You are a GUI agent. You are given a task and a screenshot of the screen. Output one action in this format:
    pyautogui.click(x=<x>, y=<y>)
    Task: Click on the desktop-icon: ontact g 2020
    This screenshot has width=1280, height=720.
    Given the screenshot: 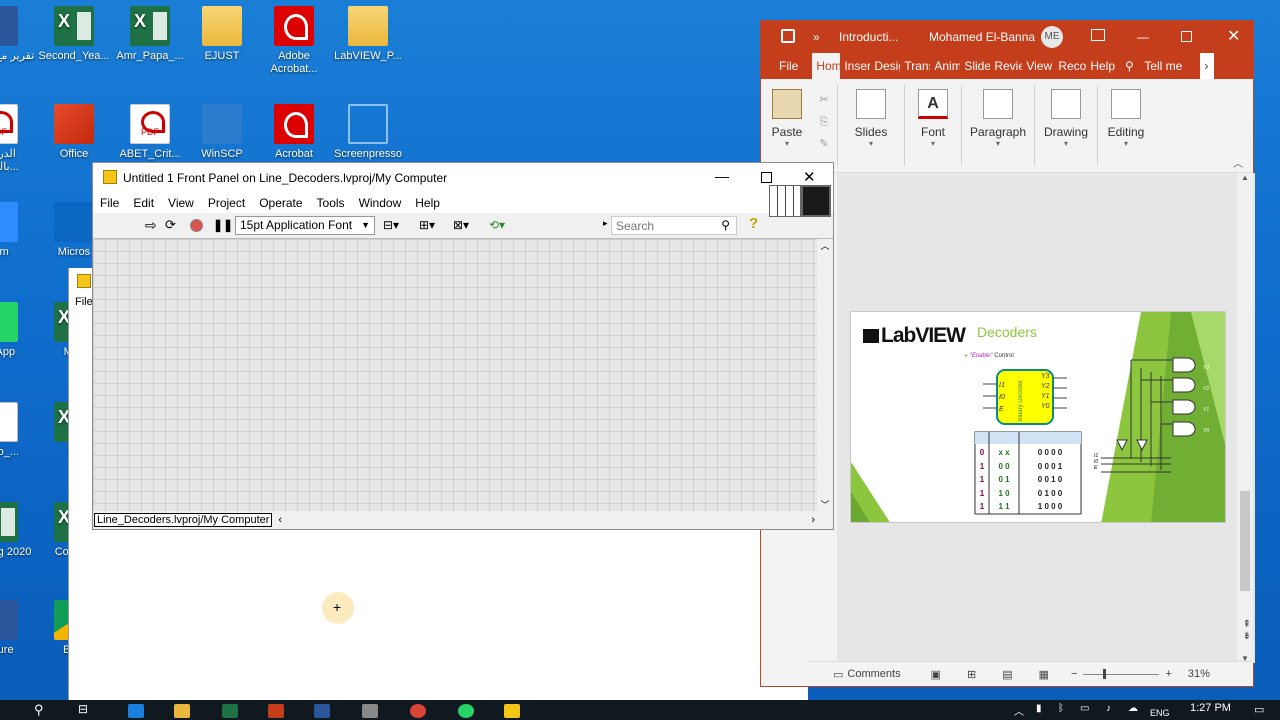 What is the action you would take?
    pyautogui.click(x=18, y=530)
    